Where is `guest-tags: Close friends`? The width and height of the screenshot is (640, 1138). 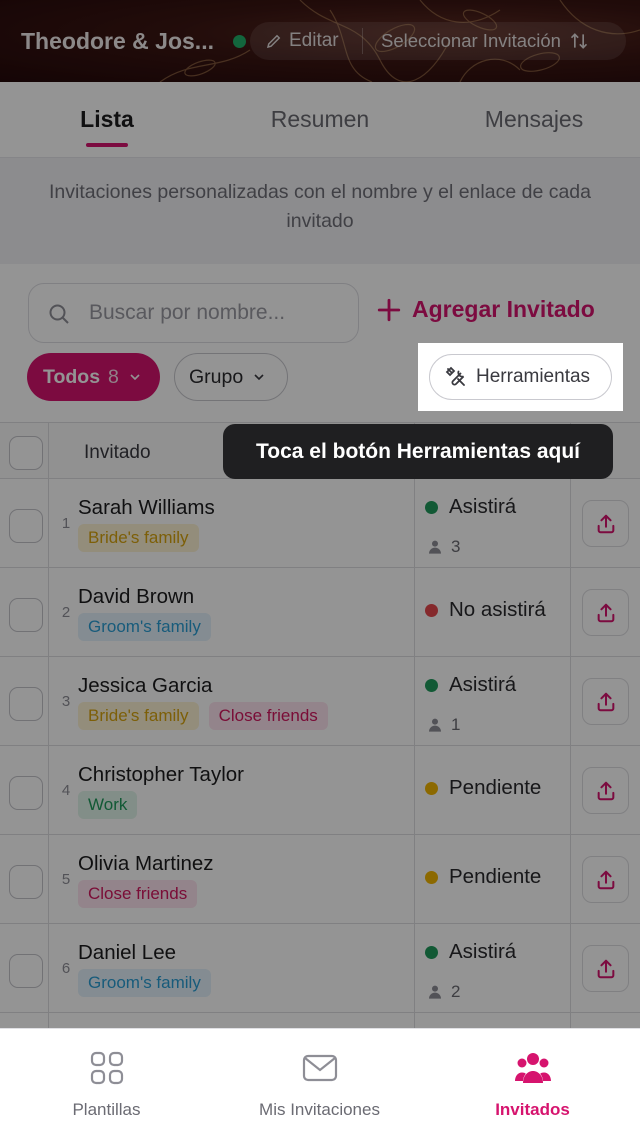 guest-tags: Close friends is located at coordinates (138, 894).